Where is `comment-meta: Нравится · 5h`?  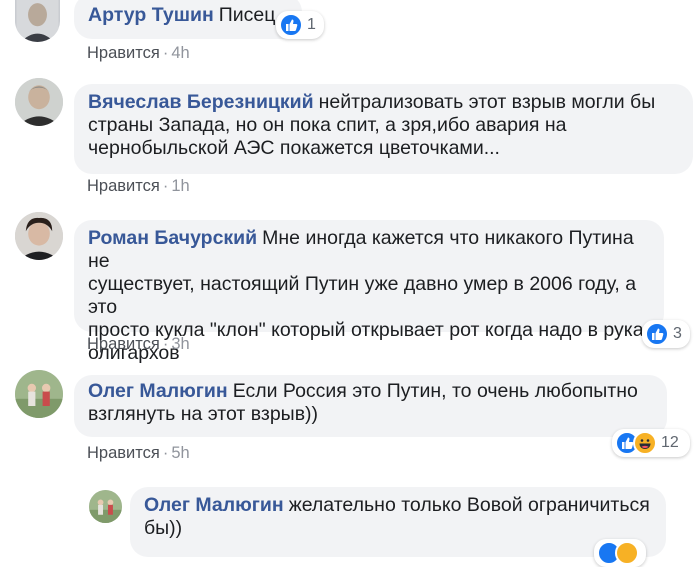
comment-meta: Нравится · 5h is located at coordinates (138, 453).